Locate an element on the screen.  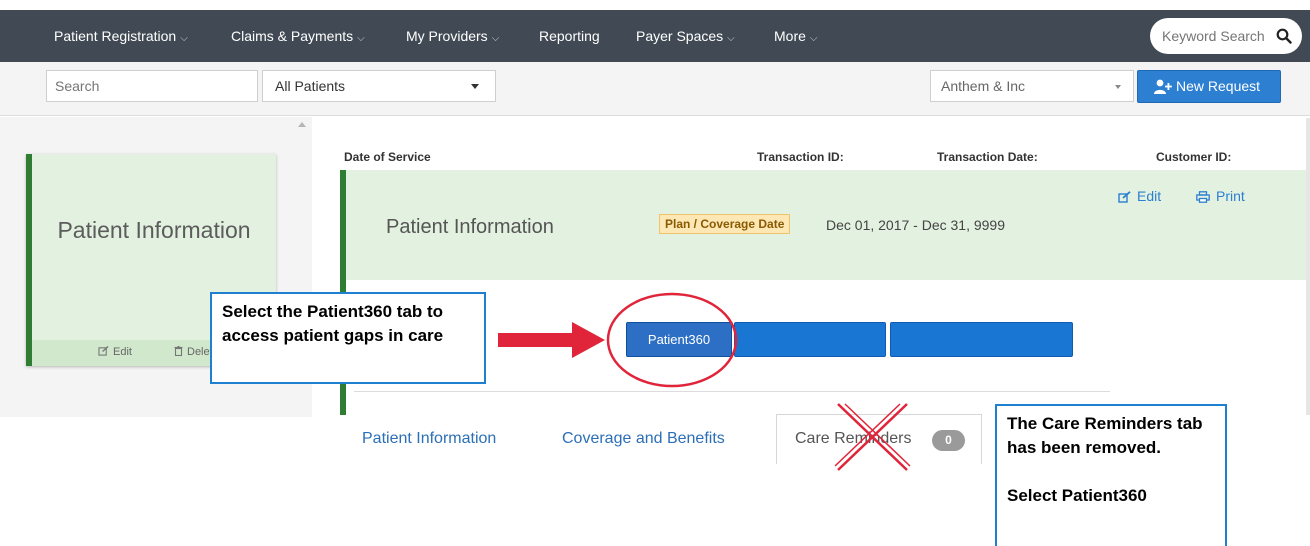
nav-item-claims-payments: Claims & Payments ⌵ is located at coordinates (298, 36).